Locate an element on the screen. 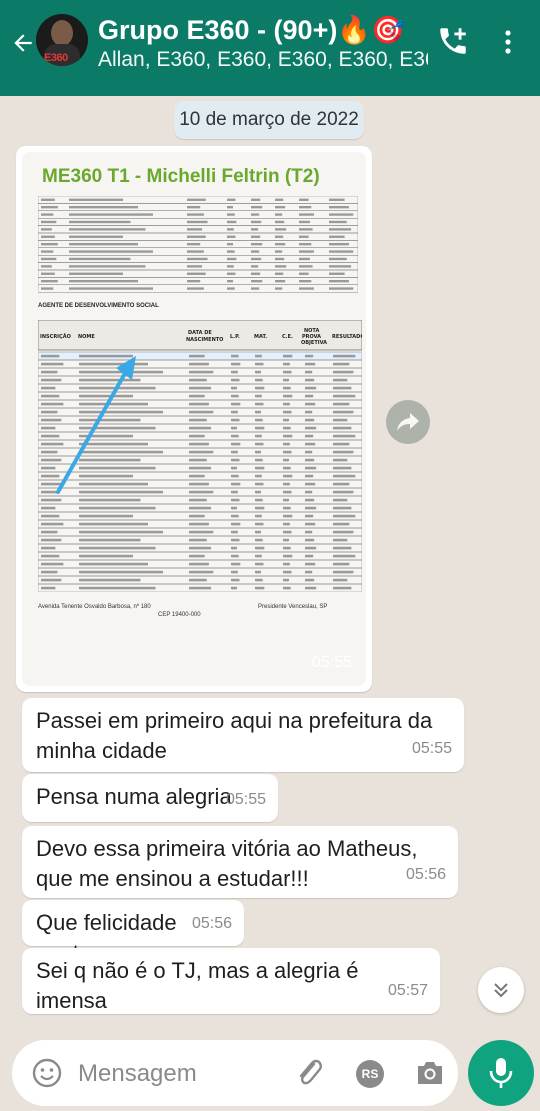 The image size is (540, 1111). camera-icon is located at coordinates (430, 1073).